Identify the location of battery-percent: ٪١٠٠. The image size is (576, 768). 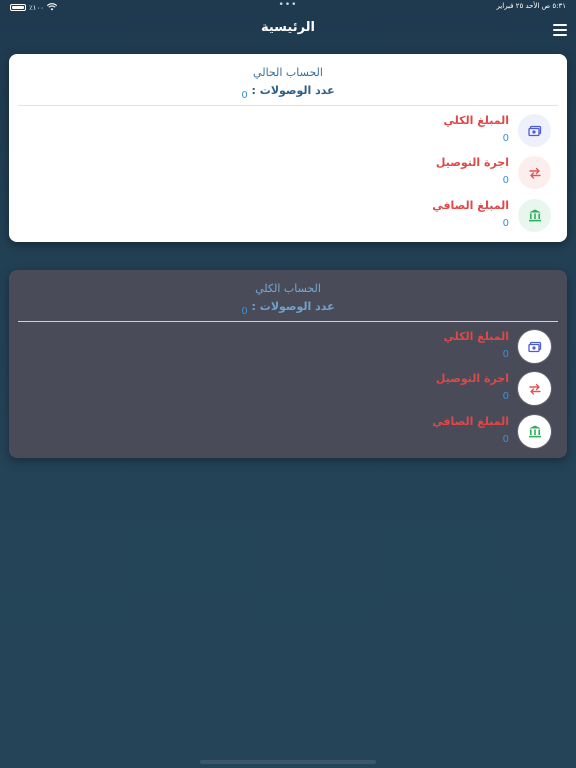
(37, 7).